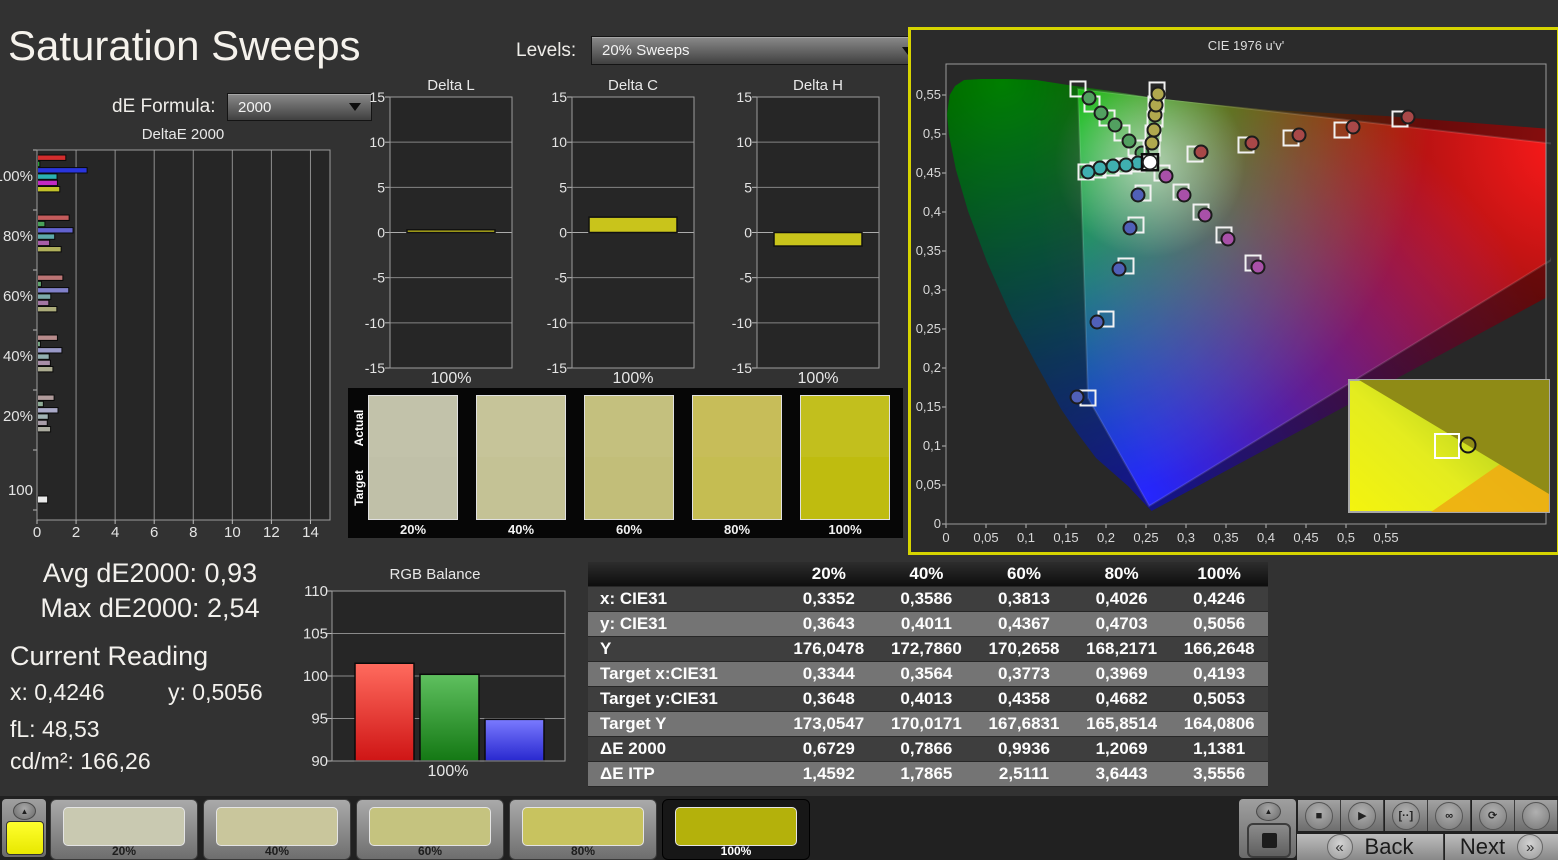 The width and height of the screenshot is (1558, 860). Describe the element at coordinates (319, 761) in the screenshot. I see `svg-text: 90` at that location.